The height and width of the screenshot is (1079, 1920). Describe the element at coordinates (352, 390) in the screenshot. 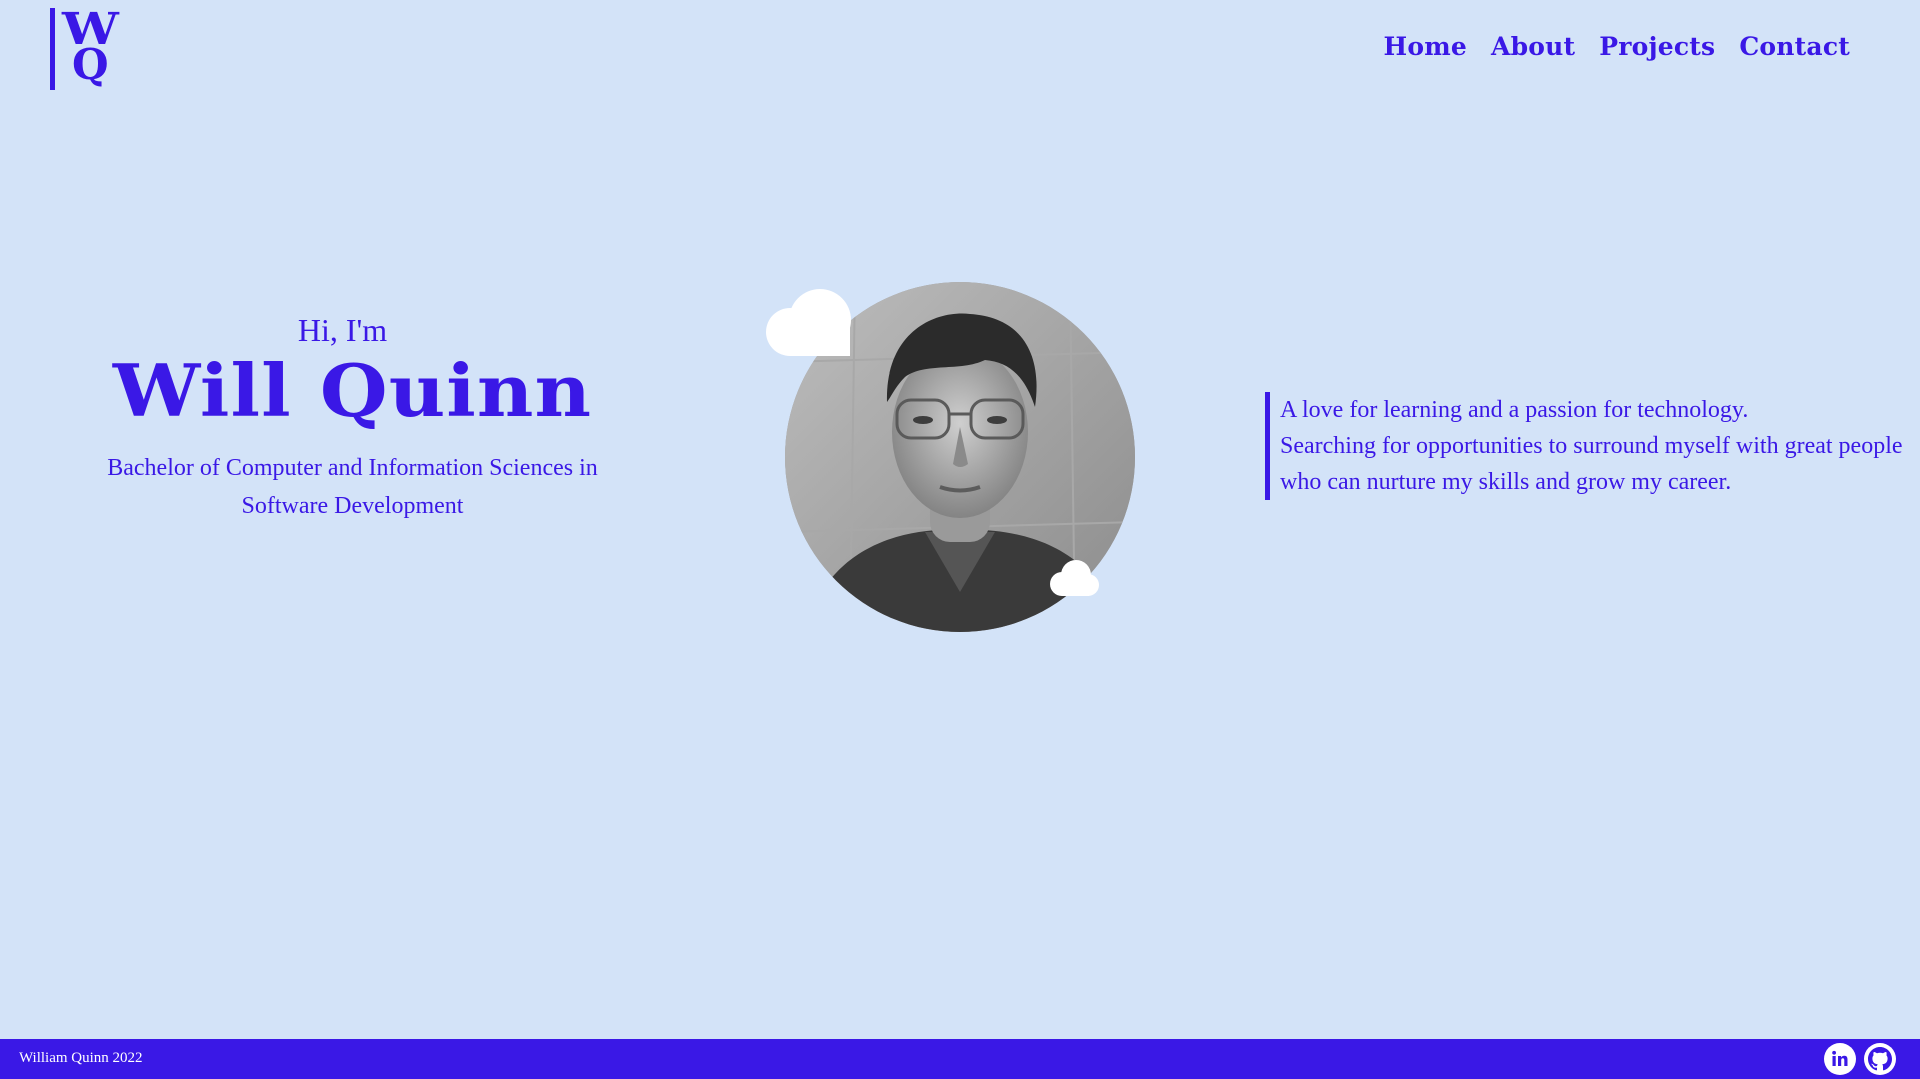

I see `hero-name: Will Quinn` at that location.